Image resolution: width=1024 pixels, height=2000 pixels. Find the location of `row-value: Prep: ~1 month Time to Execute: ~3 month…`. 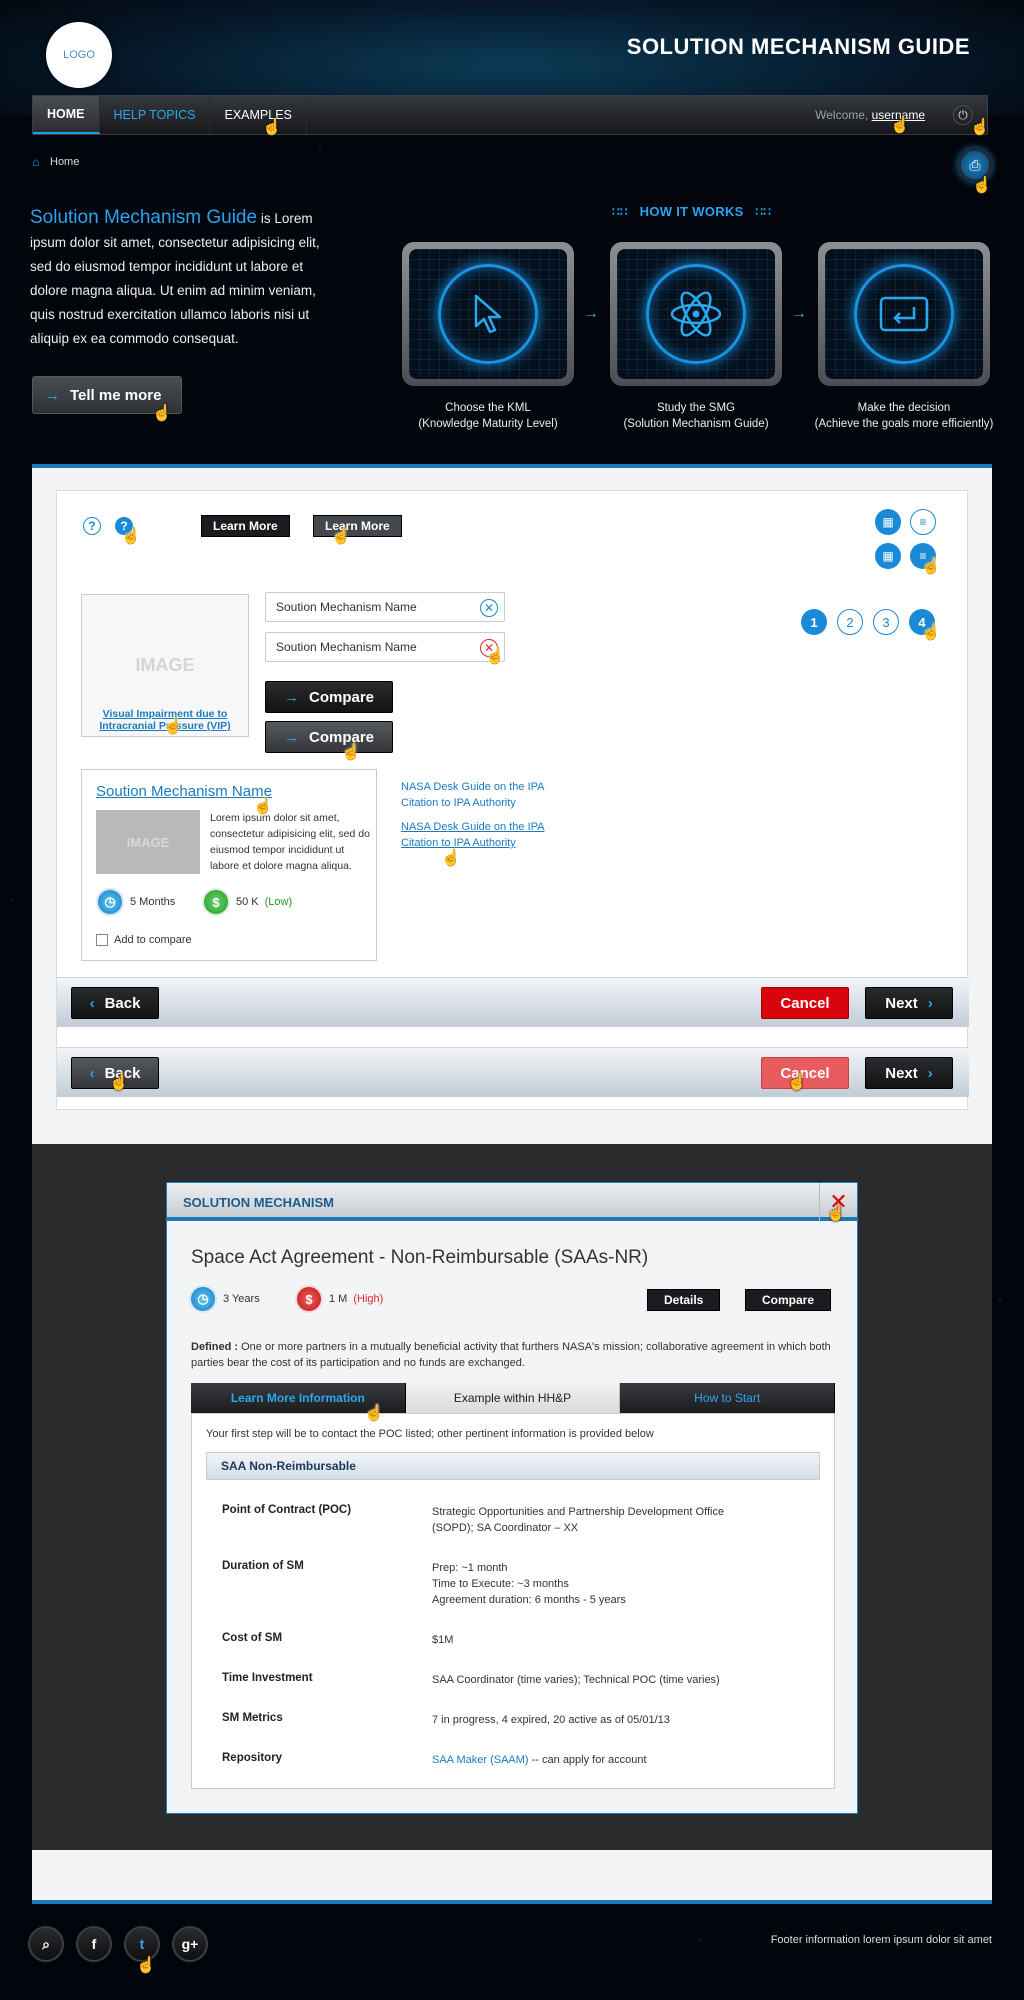

row-value: Prep: ~1 month Time to Execute: ~3 month… is located at coordinates (612, 1584).